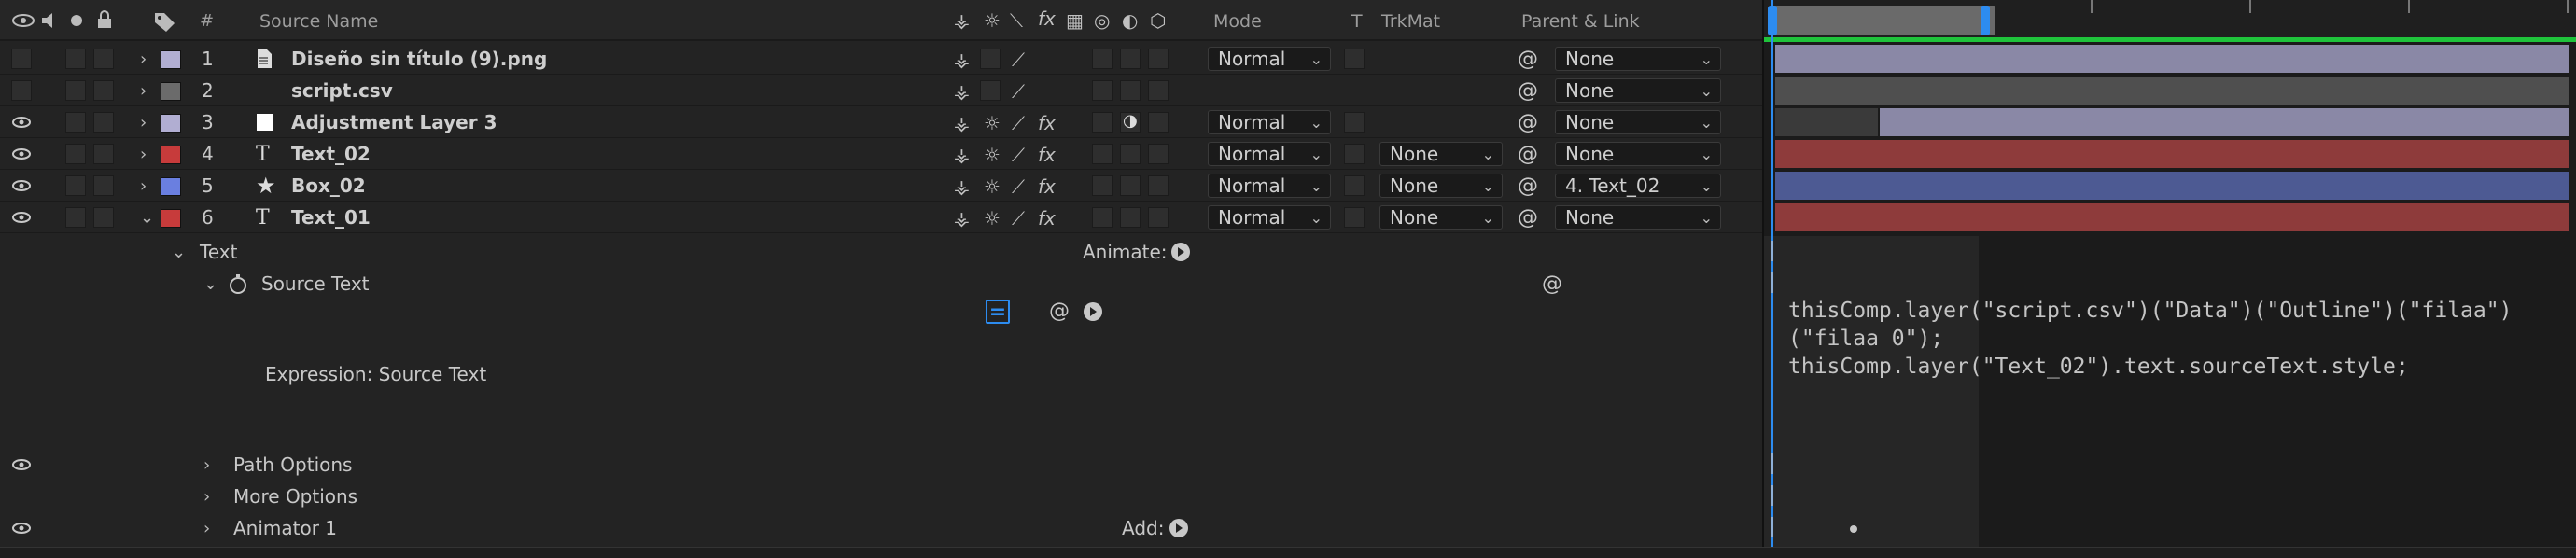 The height and width of the screenshot is (558, 2576). I want to click on motion-blur-switch: ◑, so click(1130, 122).